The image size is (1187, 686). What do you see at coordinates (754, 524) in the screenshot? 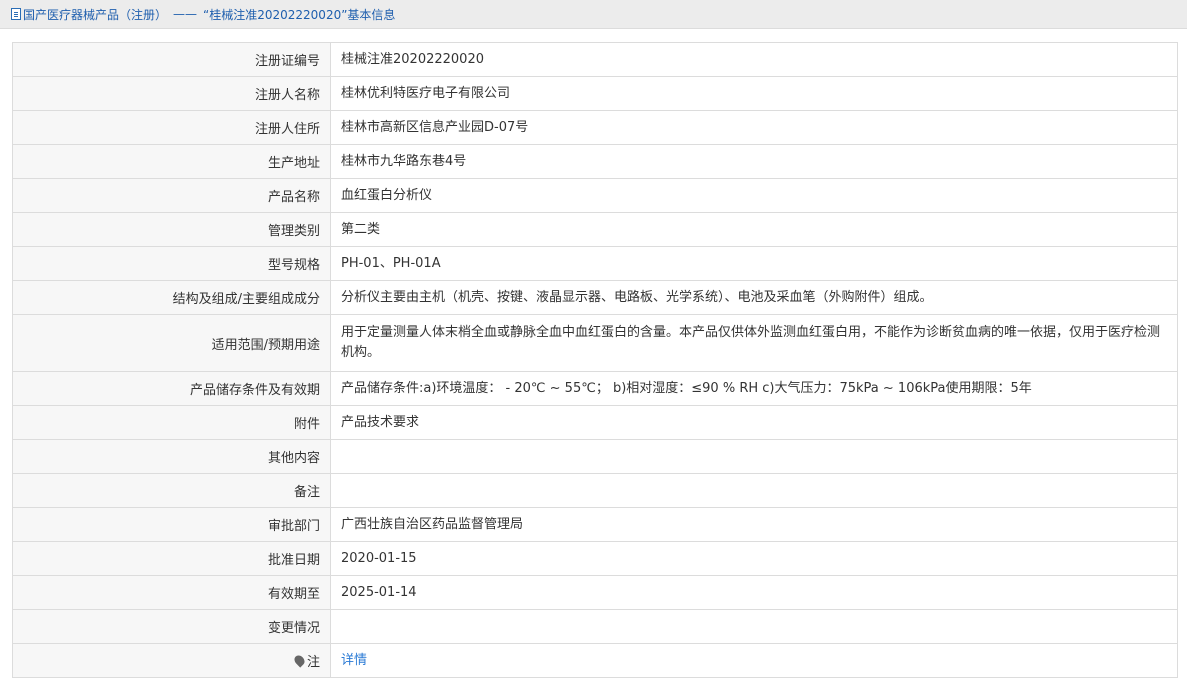
I see `row-value: 广西壮族自治区药品监督管理局` at bounding box center [754, 524].